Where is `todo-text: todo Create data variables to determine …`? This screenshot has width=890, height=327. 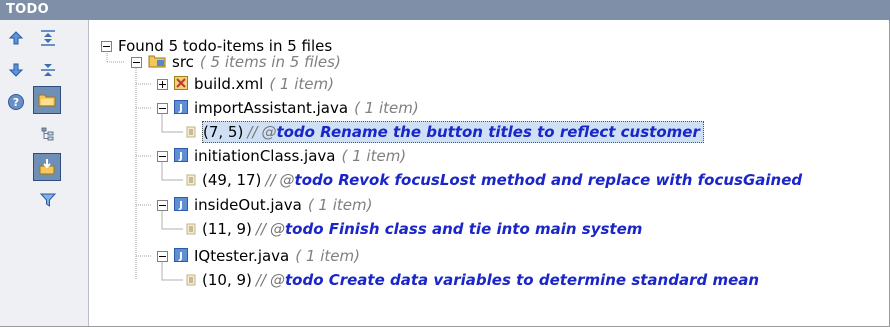 todo-text: todo Create data variables to determine … is located at coordinates (522, 280).